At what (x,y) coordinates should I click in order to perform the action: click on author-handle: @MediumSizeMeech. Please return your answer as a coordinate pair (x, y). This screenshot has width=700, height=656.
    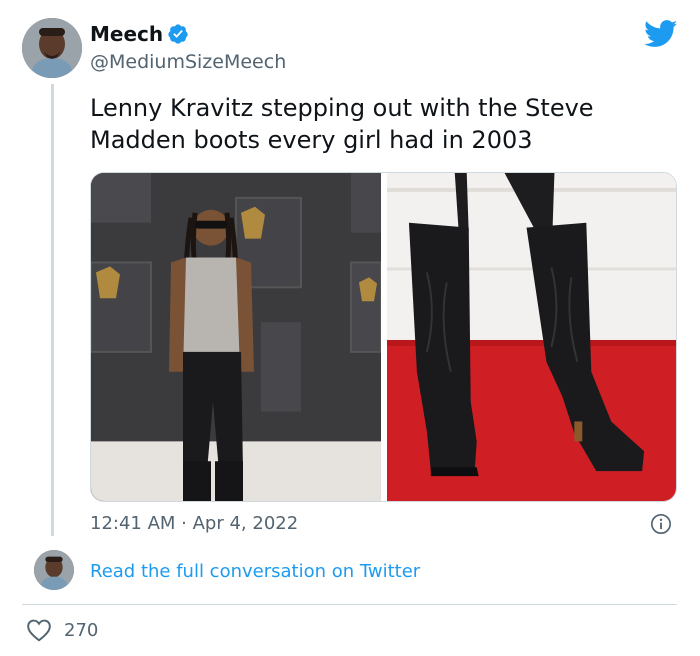
    Looking at the image, I should click on (188, 62).